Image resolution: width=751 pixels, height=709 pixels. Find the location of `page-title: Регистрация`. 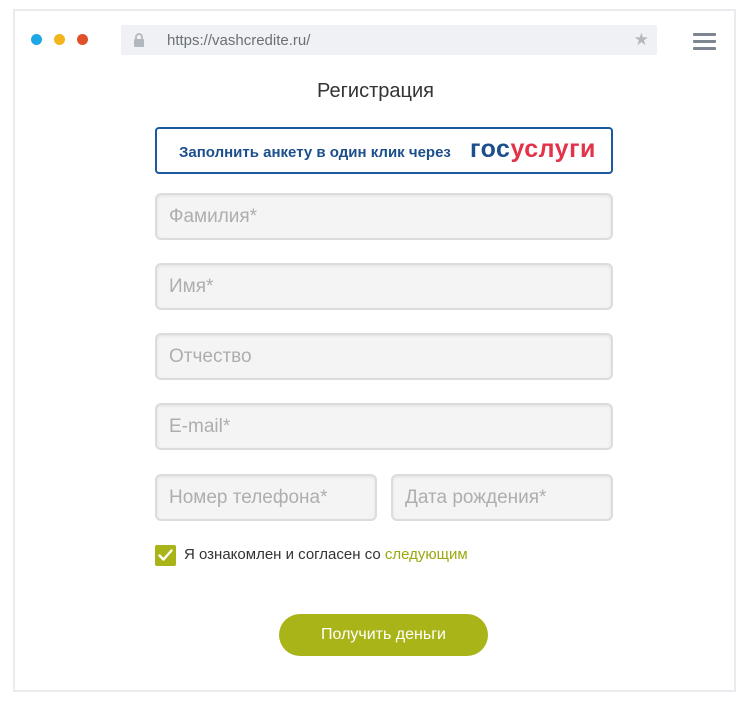

page-title: Регистрация is located at coordinates (375, 91).